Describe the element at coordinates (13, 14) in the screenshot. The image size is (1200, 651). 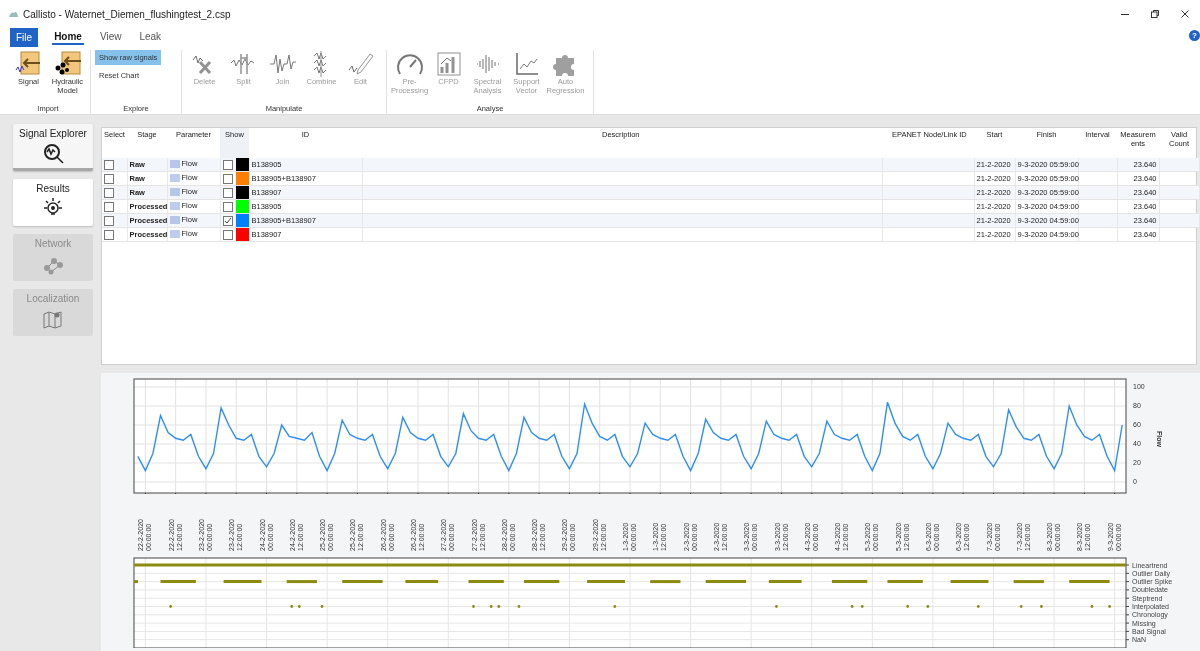
I see `app-logo-icon` at that location.